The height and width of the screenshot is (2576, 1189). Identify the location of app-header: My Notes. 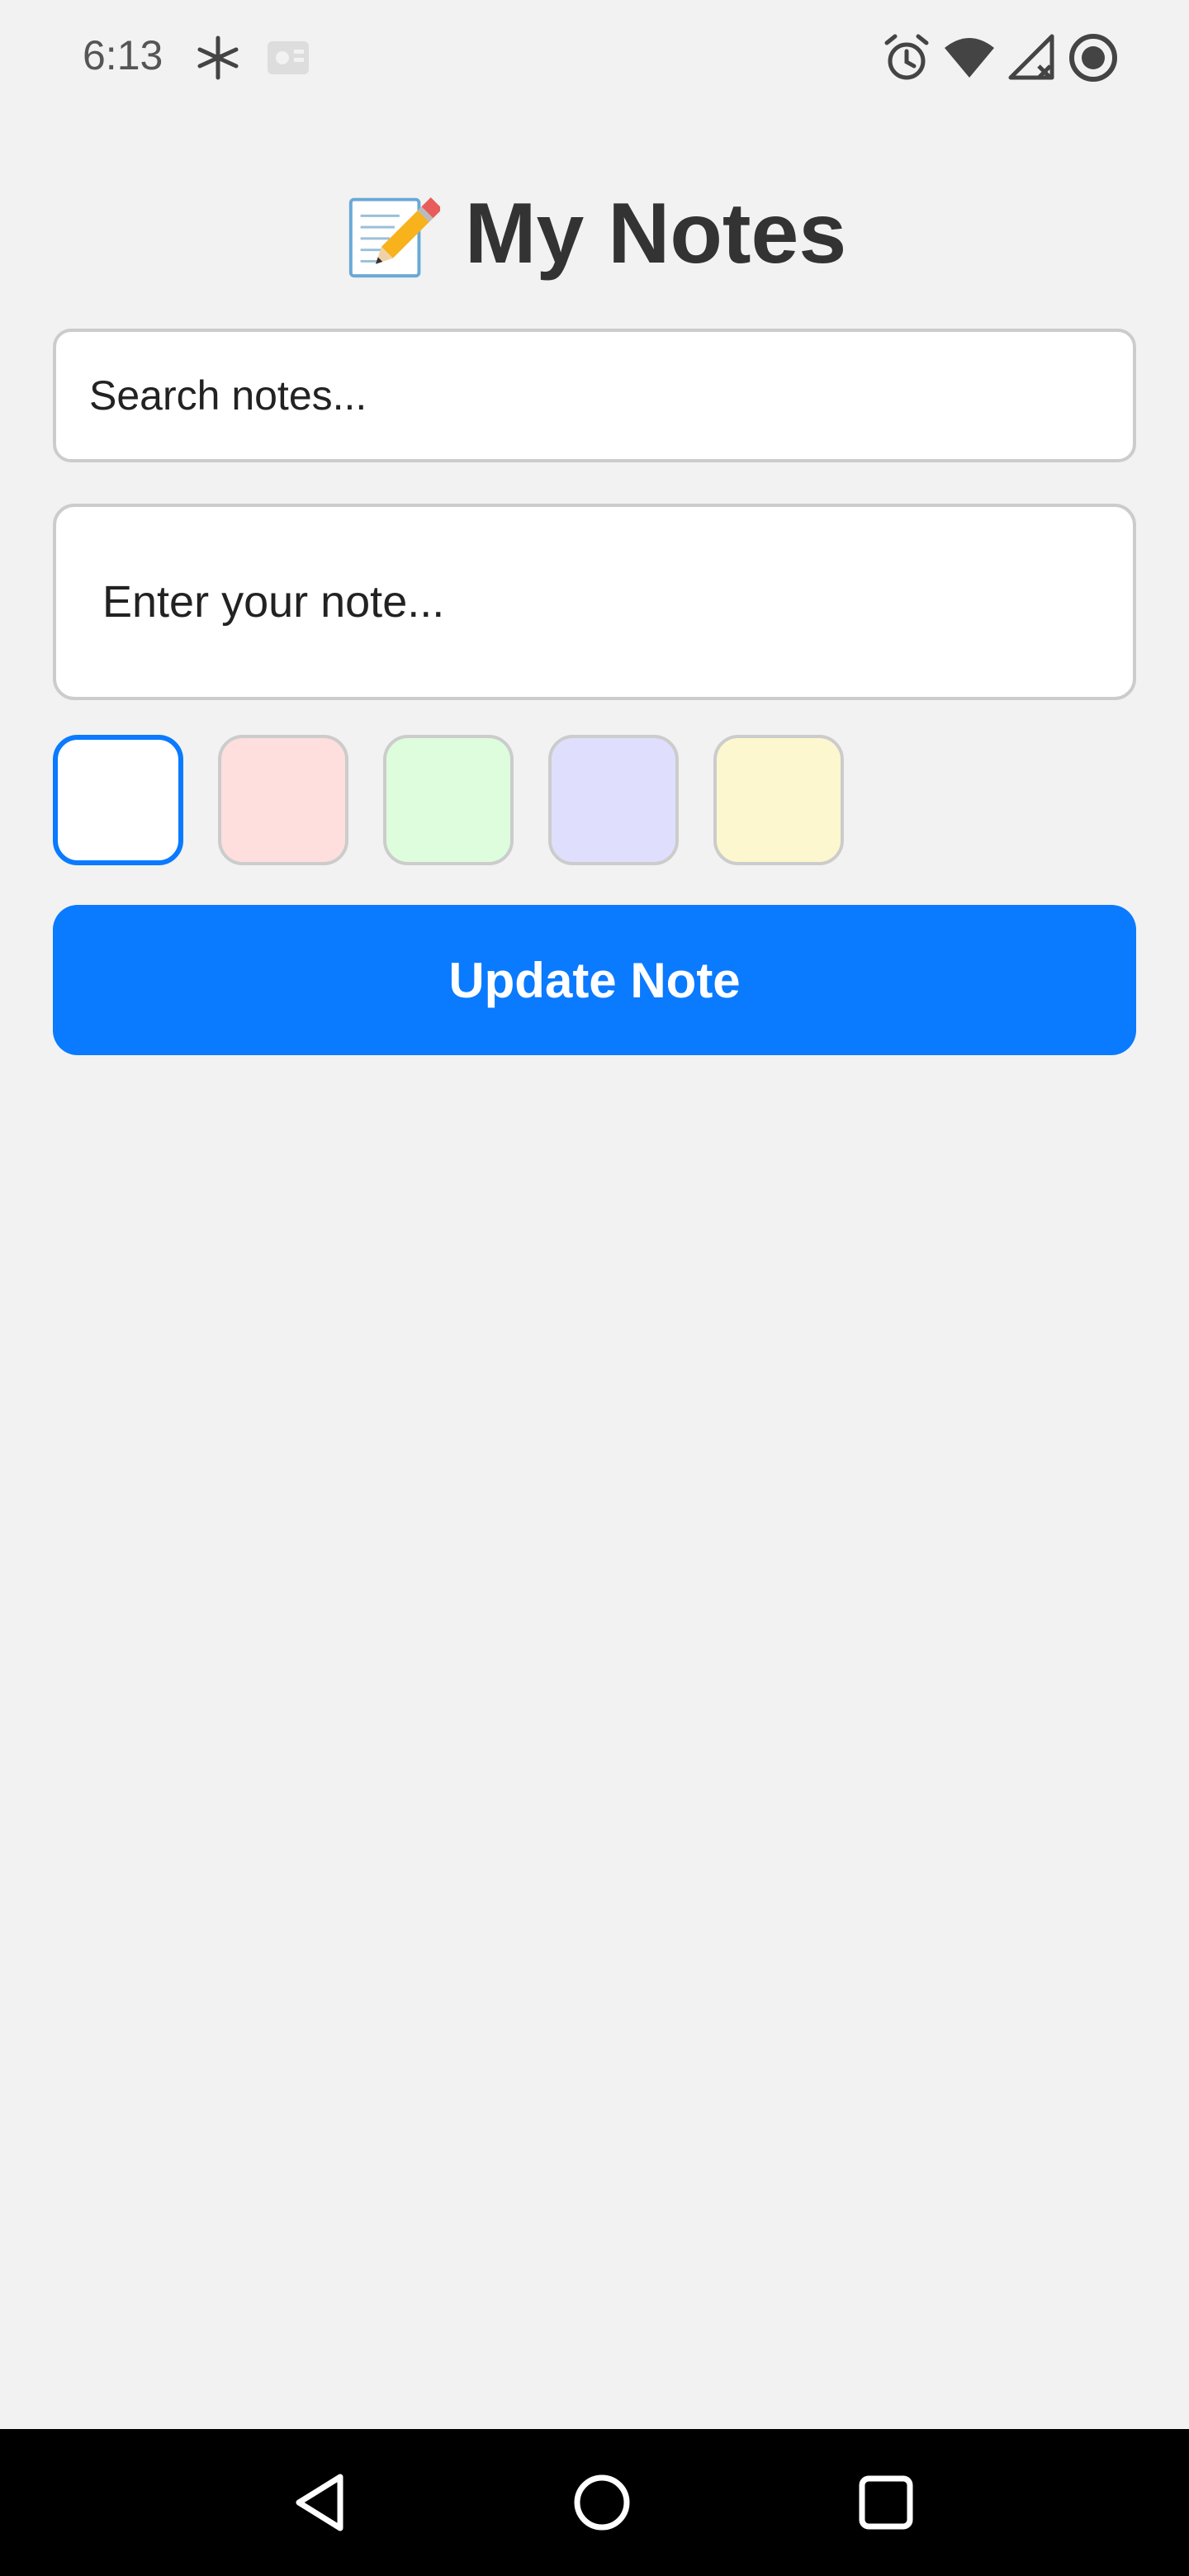
(594, 233).